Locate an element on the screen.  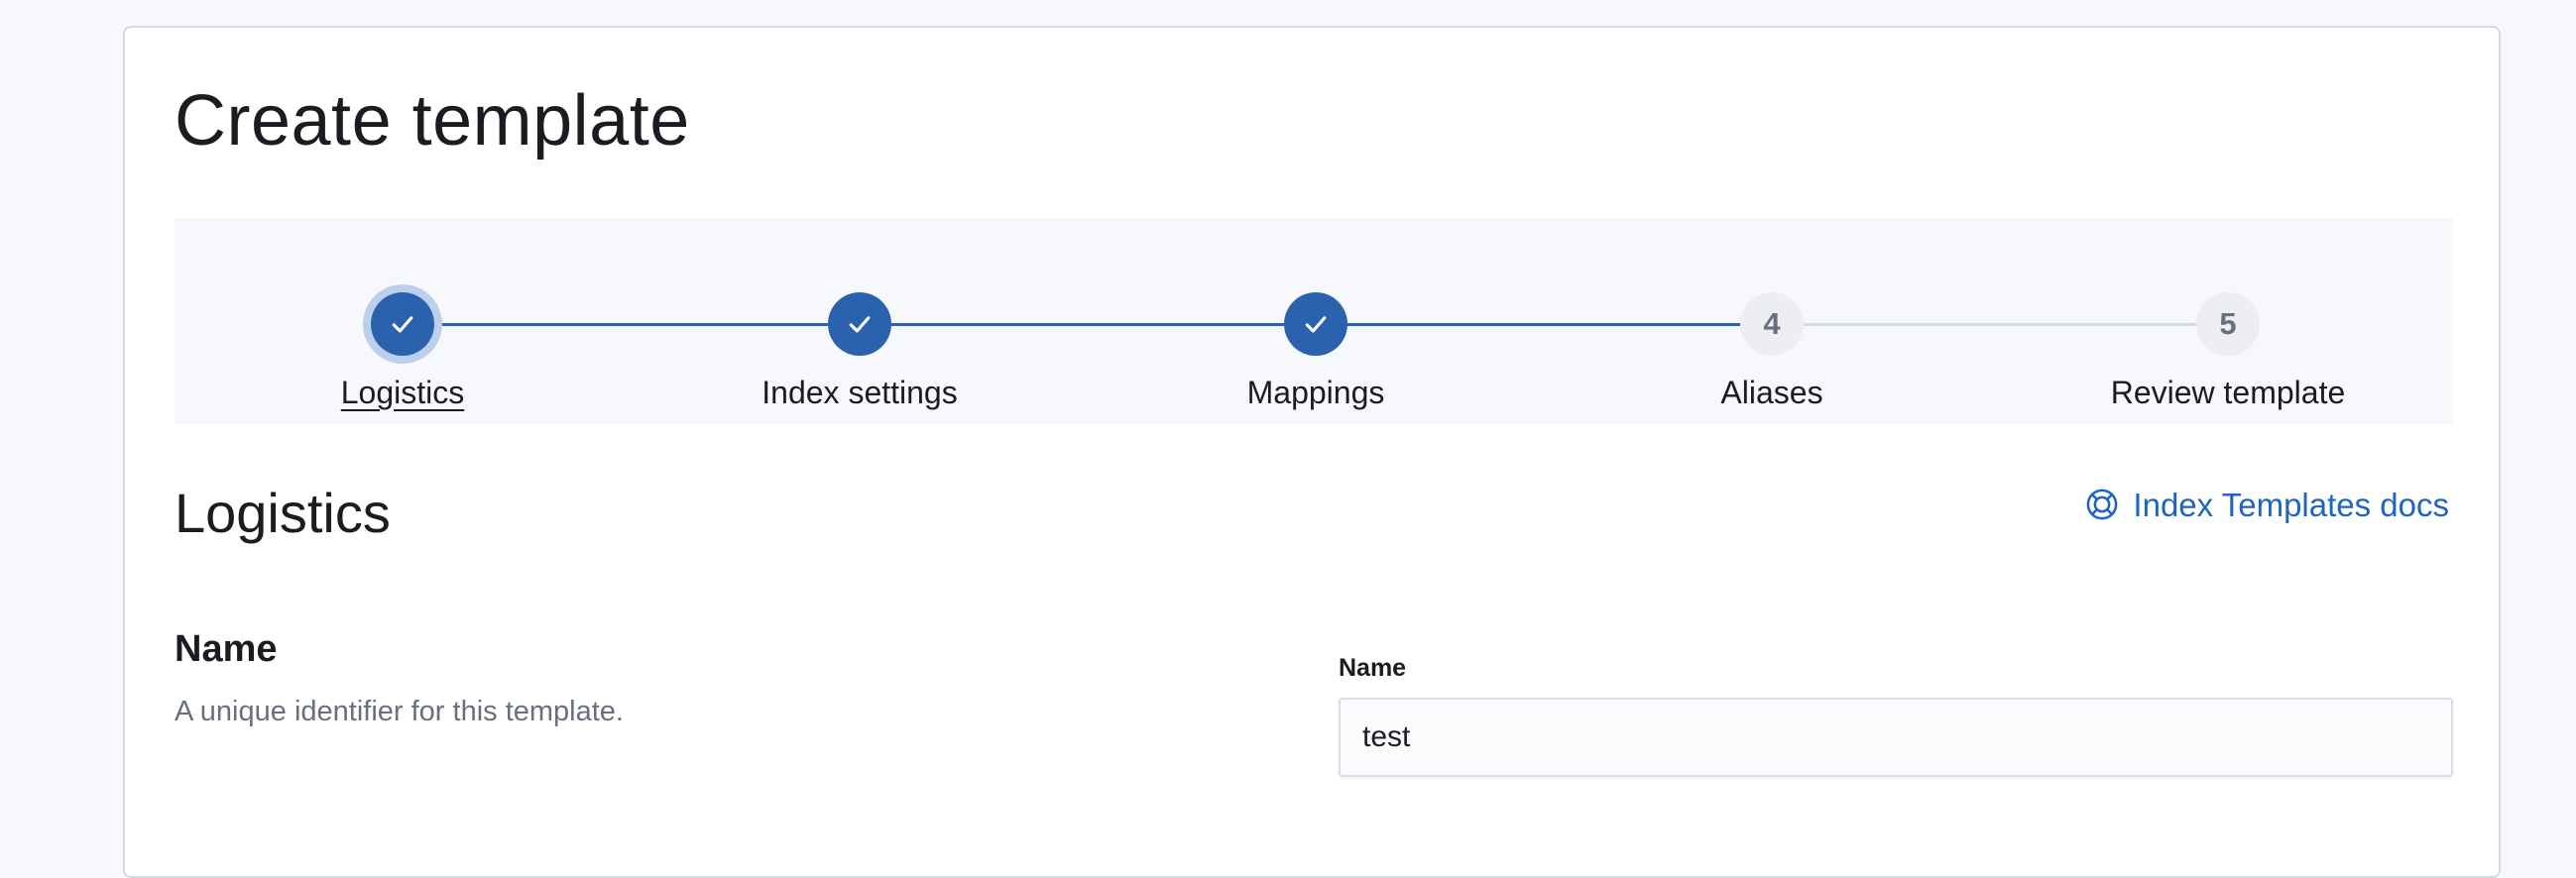
step-label-mappings: Mappings is located at coordinates (1316, 392).